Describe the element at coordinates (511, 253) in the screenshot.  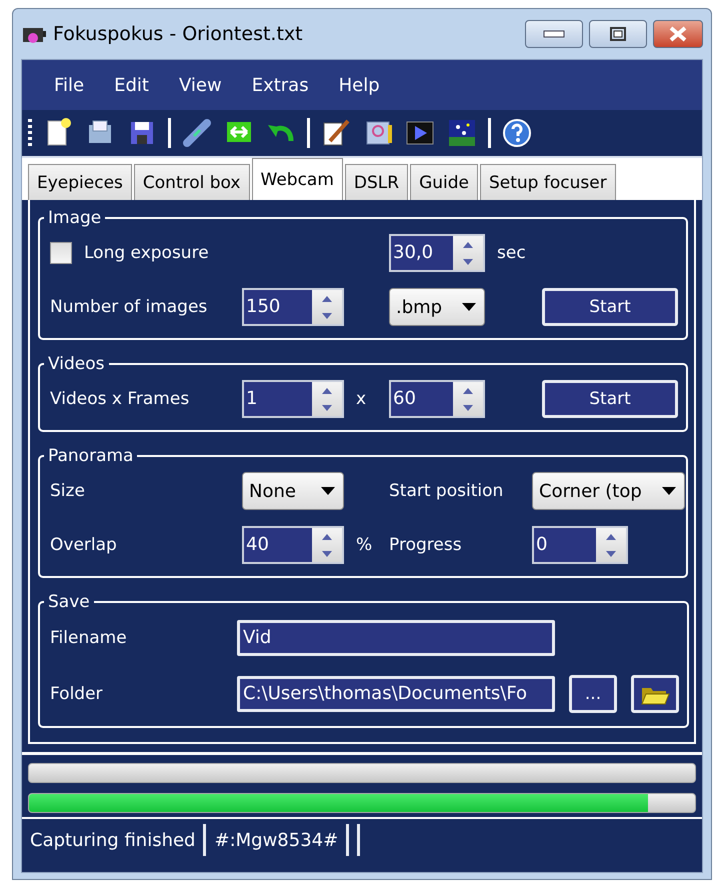
I see `field-label: sec` at that location.